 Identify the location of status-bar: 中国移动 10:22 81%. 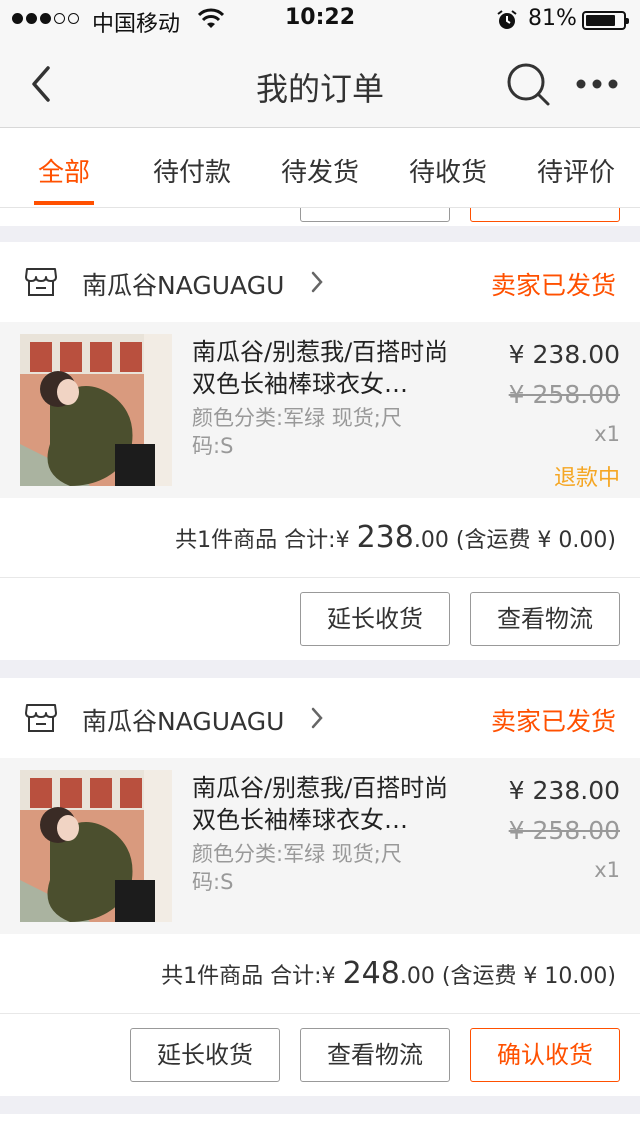
(320, 20).